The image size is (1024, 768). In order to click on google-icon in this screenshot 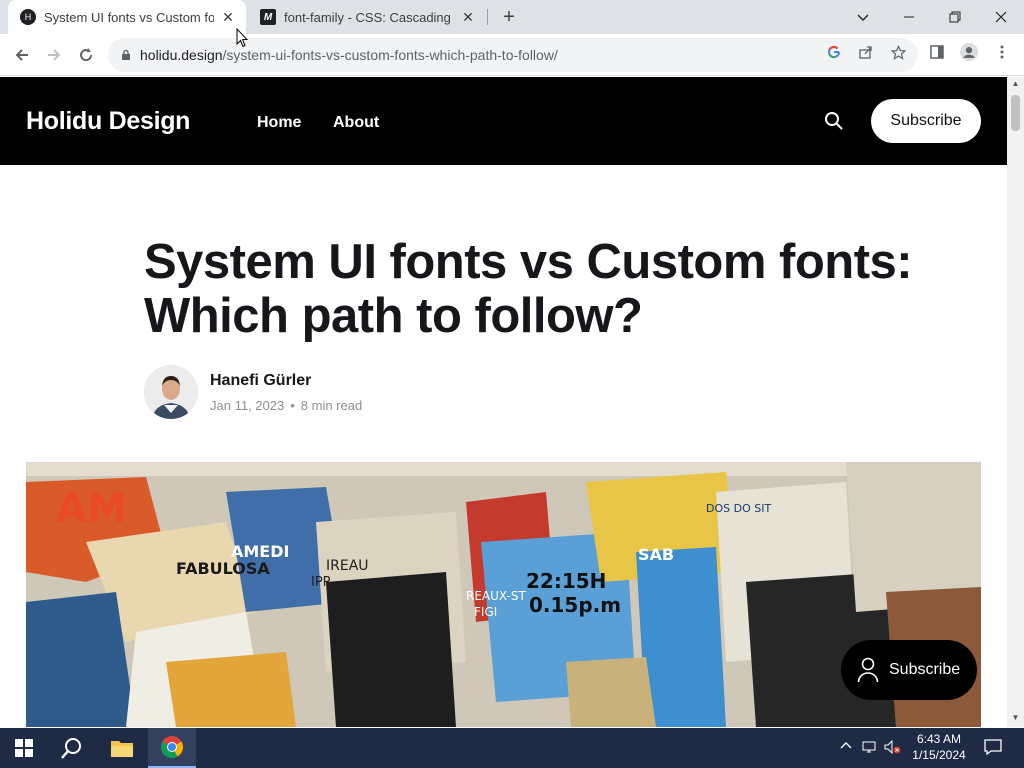, I will do `click(834, 52)`.